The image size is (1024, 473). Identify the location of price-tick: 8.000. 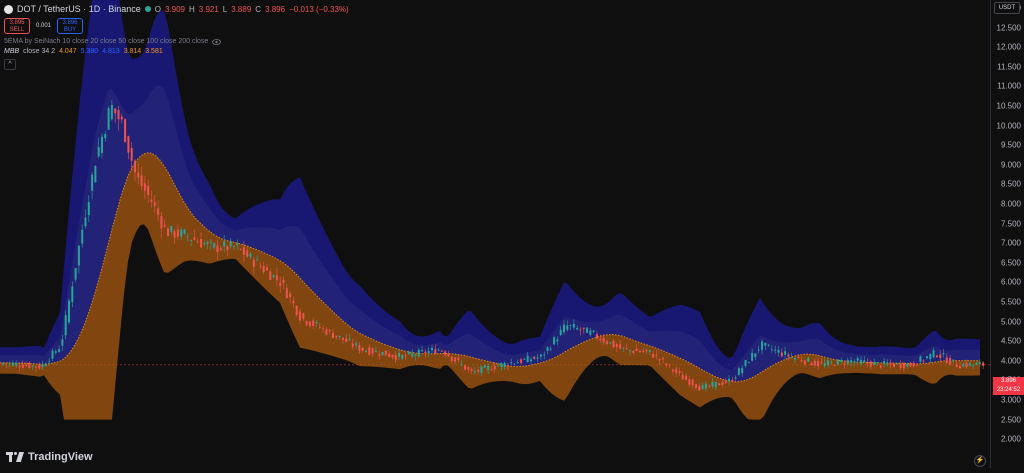
(1010, 204).